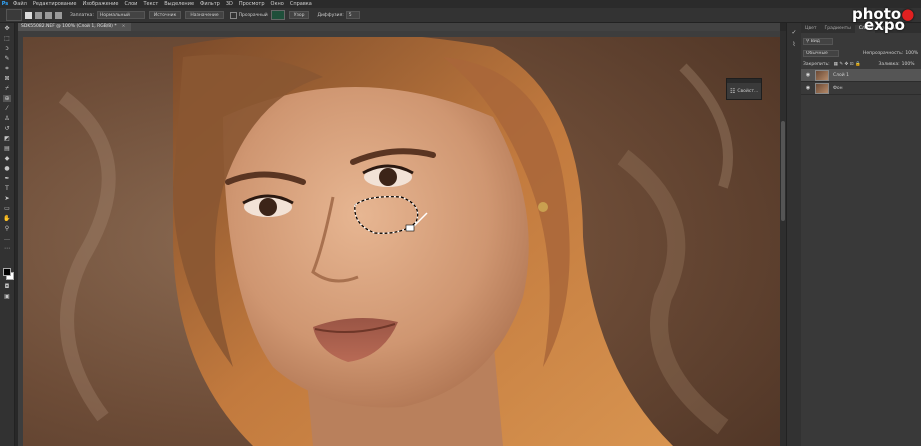 The image size is (921, 446). What do you see at coordinates (7, 168) in the screenshot?
I see `dodge-tool-icon: ●` at bounding box center [7, 168].